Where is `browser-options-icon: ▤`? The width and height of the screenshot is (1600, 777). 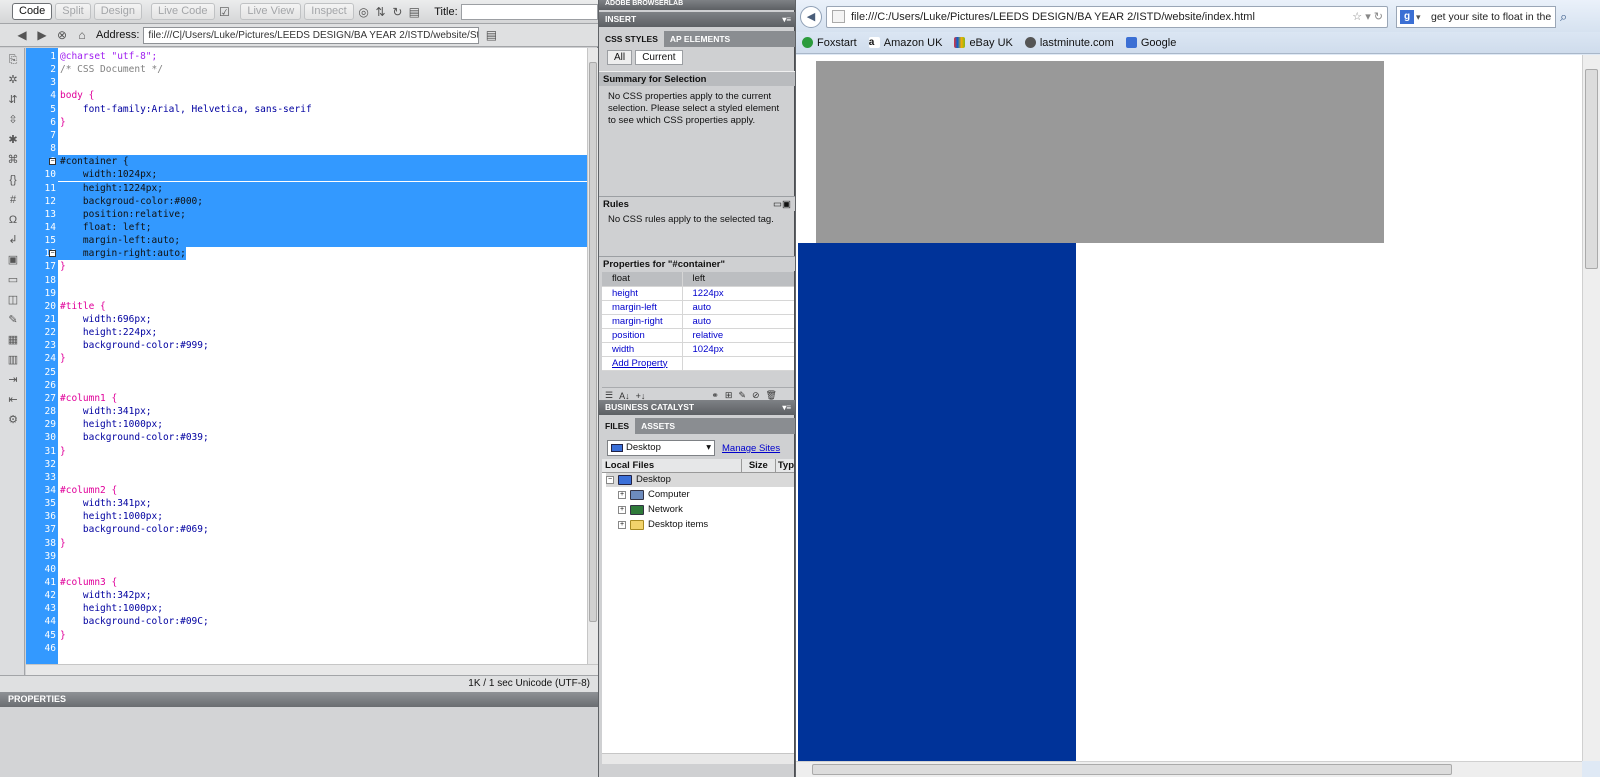
browser-options-icon: ▤ is located at coordinates (491, 35).